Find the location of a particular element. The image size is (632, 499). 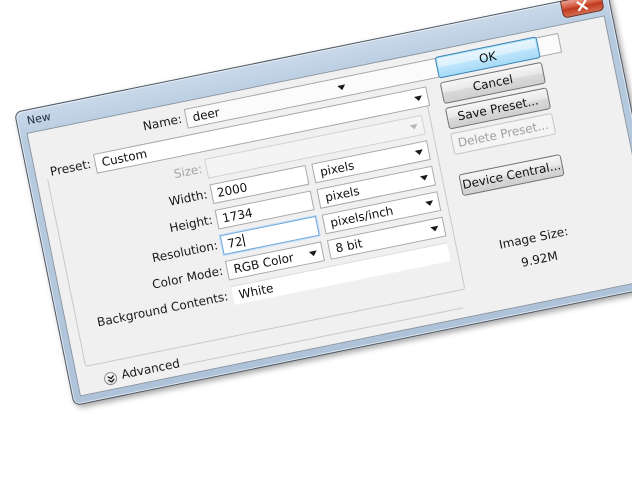

advanced-toggle-button is located at coordinates (110, 378).